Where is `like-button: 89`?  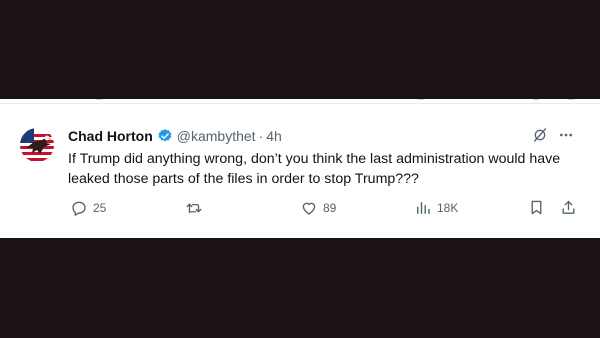 like-button: 89 is located at coordinates (318, 208).